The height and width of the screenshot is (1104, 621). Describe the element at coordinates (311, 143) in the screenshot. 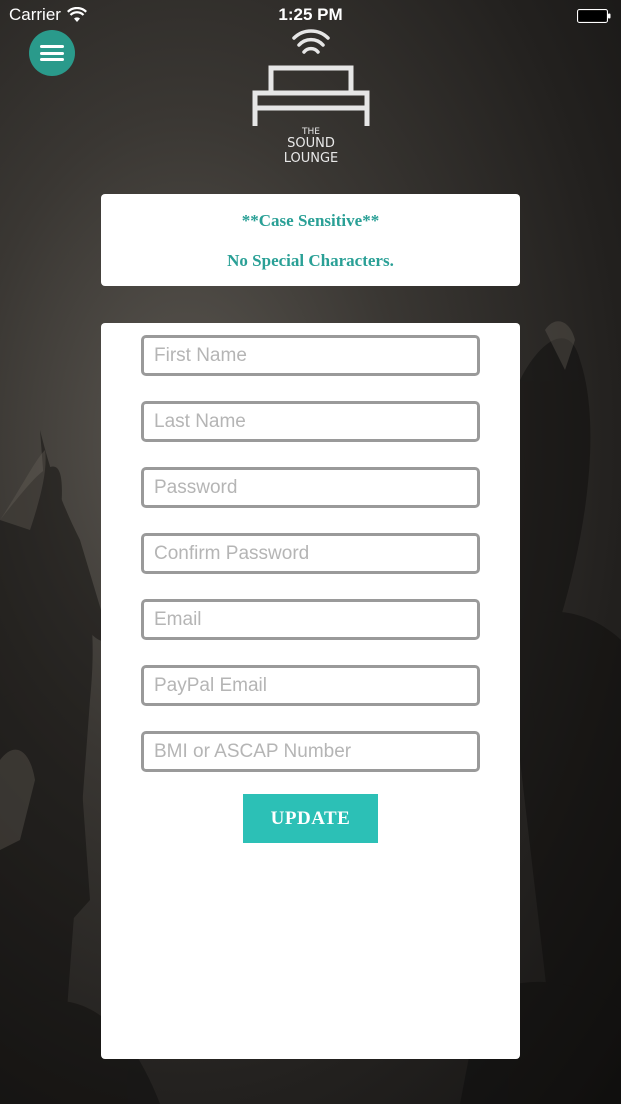

I see `logo-text-sound: SOUND` at that location.